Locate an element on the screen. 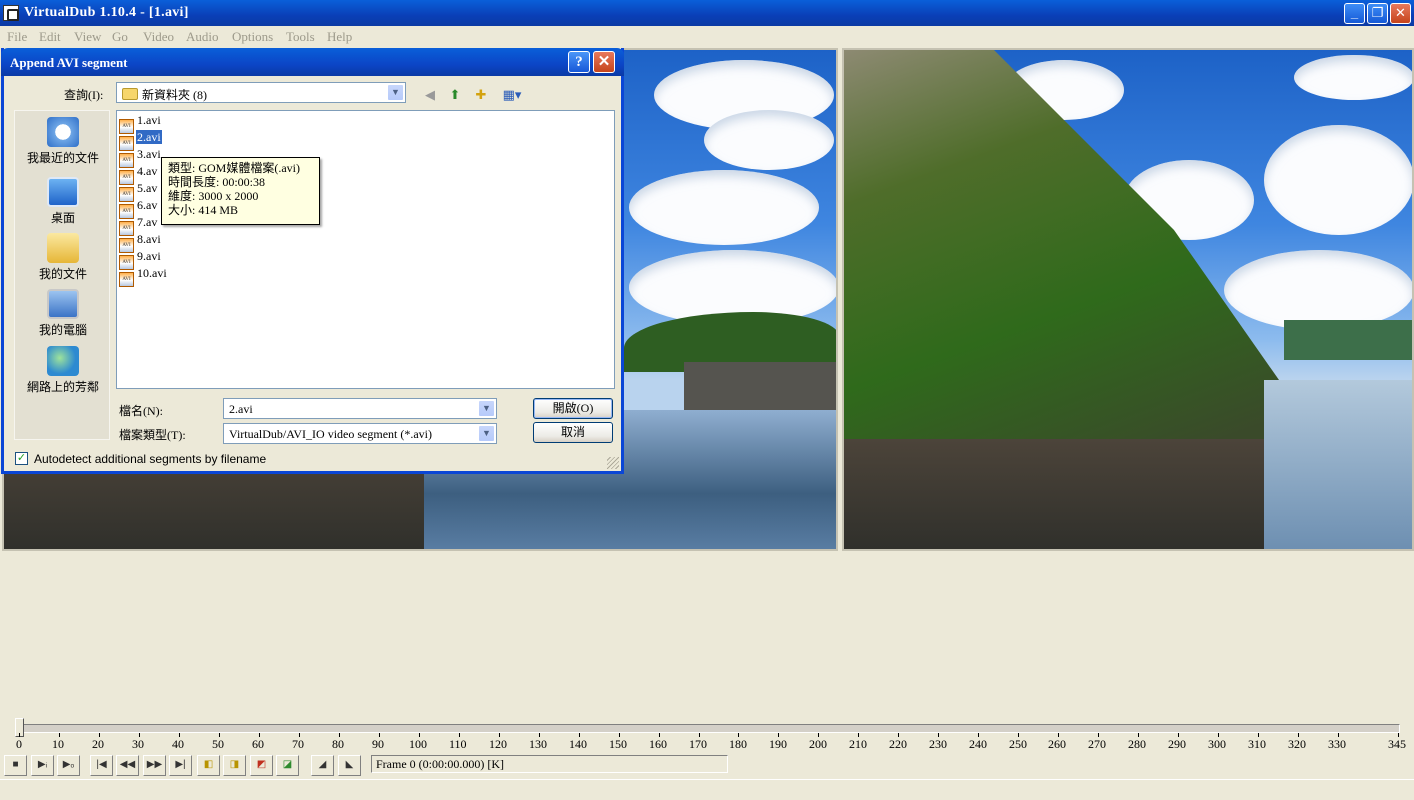 The height and width of the screenshot is (800, 1414). timeline-tick-label: 20 is located at coordinates (98, 744).